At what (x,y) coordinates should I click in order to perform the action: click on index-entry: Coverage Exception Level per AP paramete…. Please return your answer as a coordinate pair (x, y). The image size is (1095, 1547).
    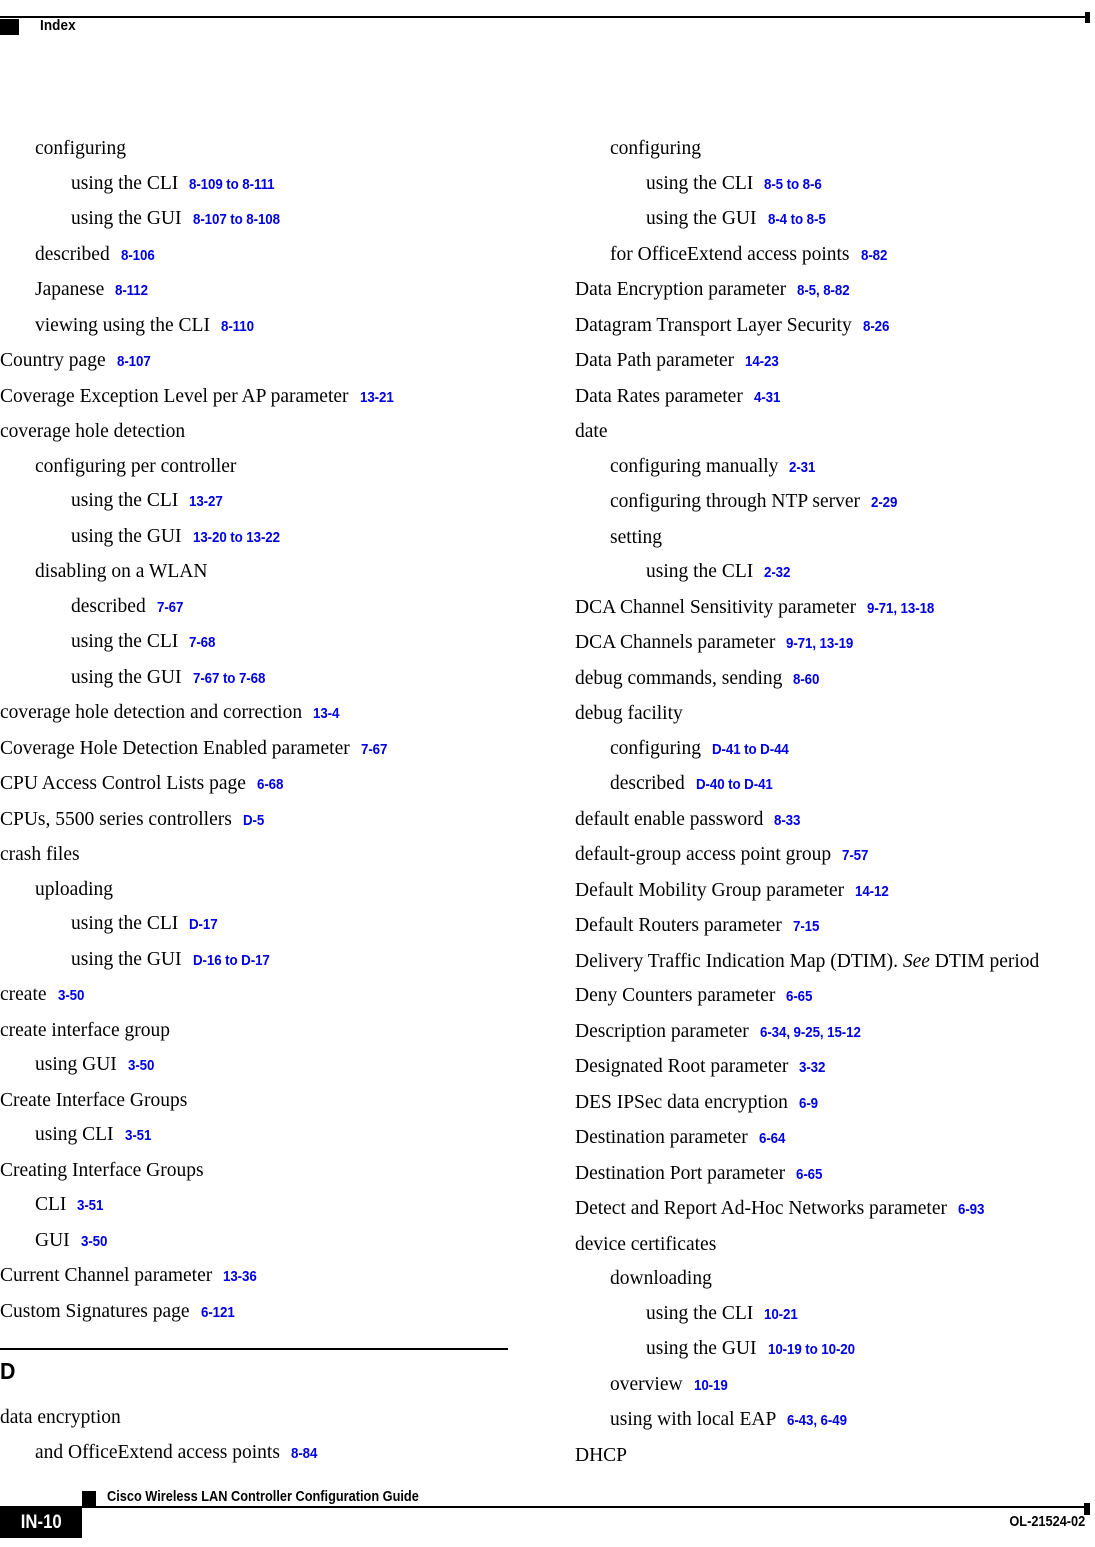
    Looking at the image, I should click on (255, 398).